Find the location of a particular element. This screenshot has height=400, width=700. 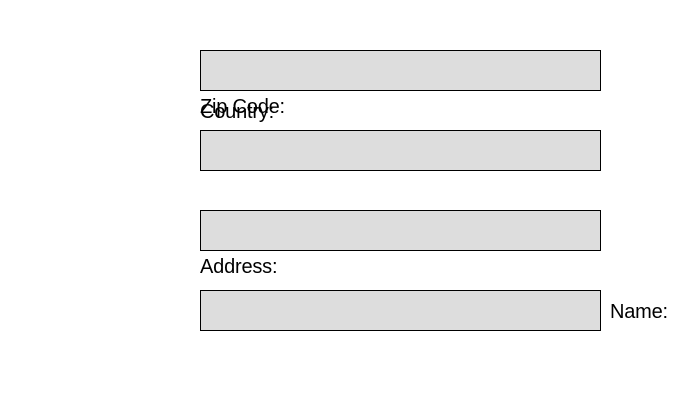

name-label: Name: is located at coordinates (639, 312).